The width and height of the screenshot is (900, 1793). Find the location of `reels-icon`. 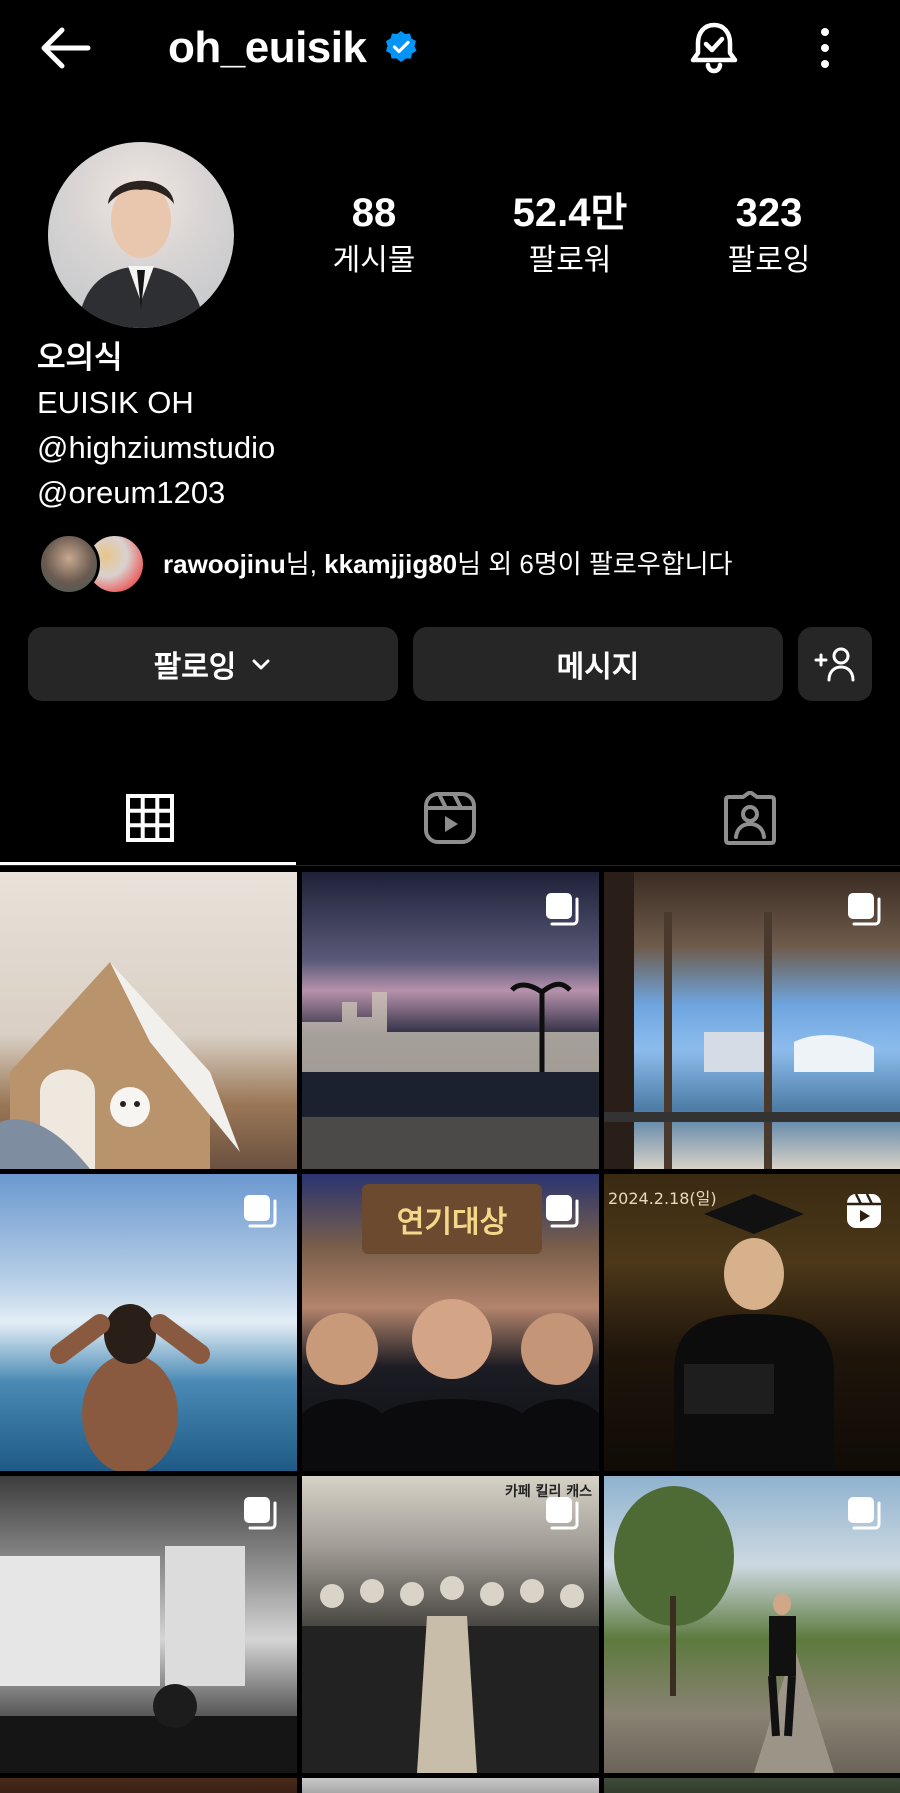

reels-icon is located at coordinates (450, 818).